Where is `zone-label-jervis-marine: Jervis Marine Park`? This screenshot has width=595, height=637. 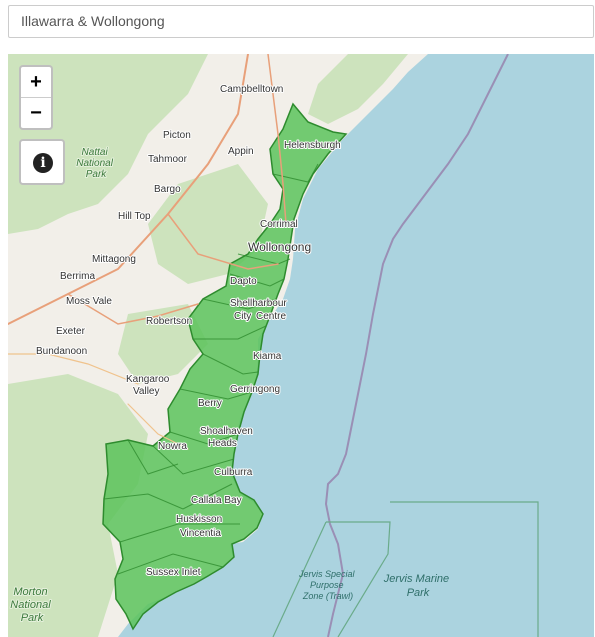 zone-label-jervis-marine: Jervis Marine Park is located at coordinates (417, 586).